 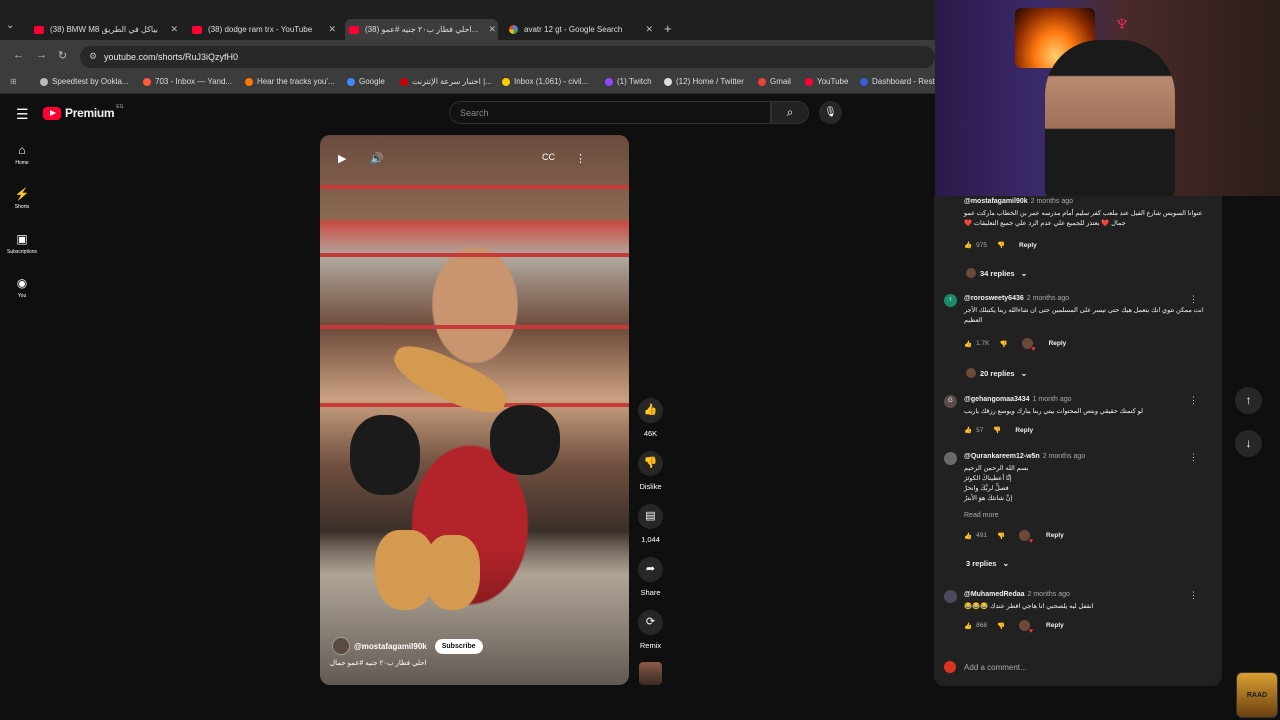 I want to click on search-button: ⌕, so click(x=790, y=112).